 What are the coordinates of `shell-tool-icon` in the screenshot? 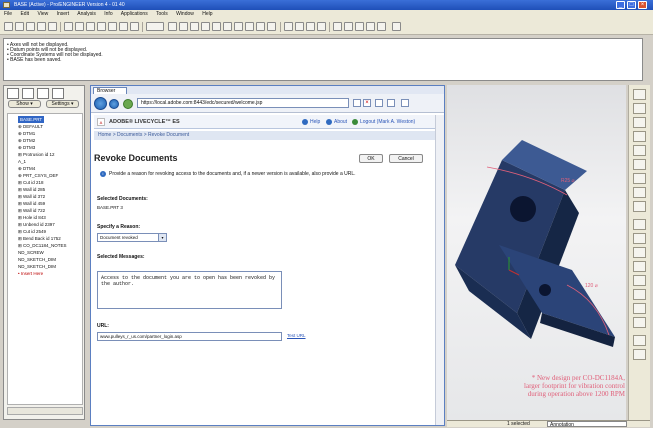 It's located at (639, 238).